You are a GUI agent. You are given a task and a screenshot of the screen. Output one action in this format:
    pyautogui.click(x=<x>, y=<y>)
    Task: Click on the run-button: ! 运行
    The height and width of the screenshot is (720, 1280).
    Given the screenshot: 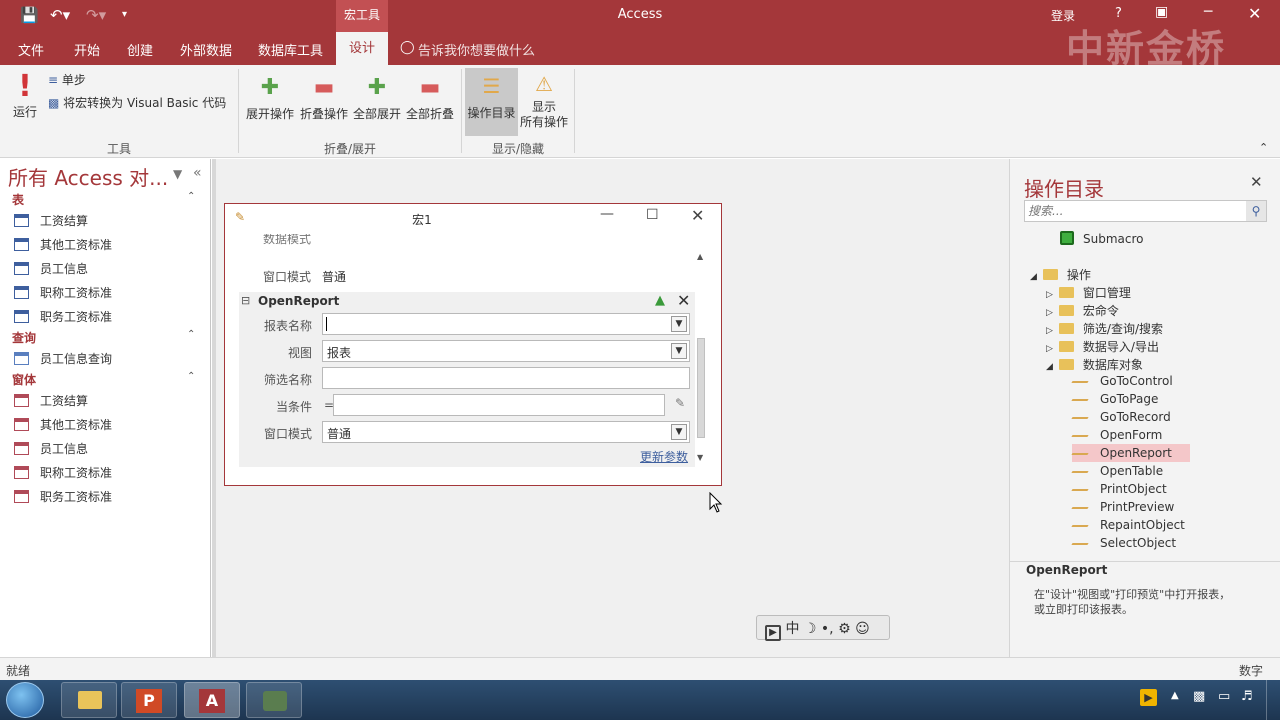 What is the action you would take?
    pyautogui.click(x=25, y=95)
    